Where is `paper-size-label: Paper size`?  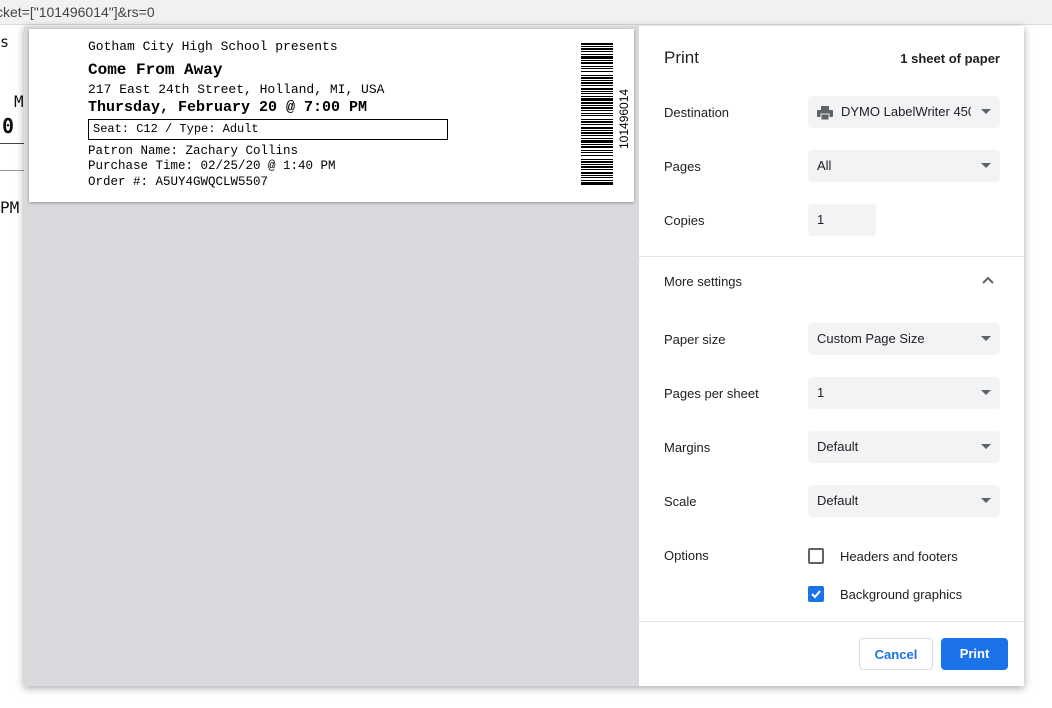
paper-size-label: Paper size is located at coordinates (695, 339).